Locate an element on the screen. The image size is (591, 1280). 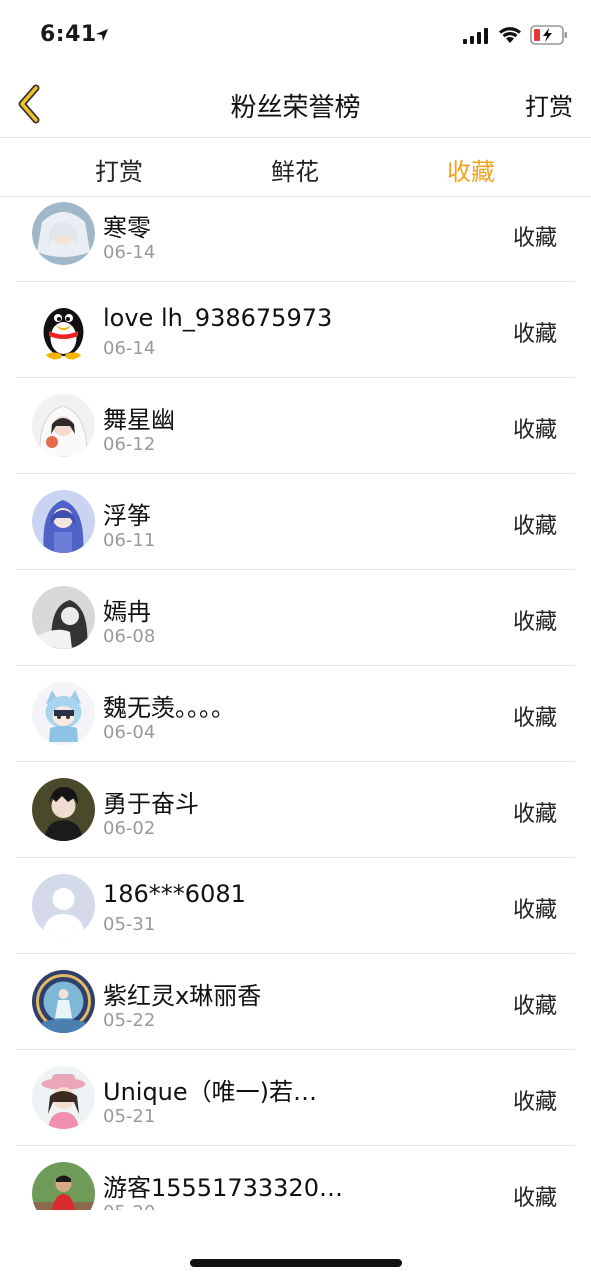
list-item: love lh_938675973 06-14 收藏 is located at coordinates (295, 330).